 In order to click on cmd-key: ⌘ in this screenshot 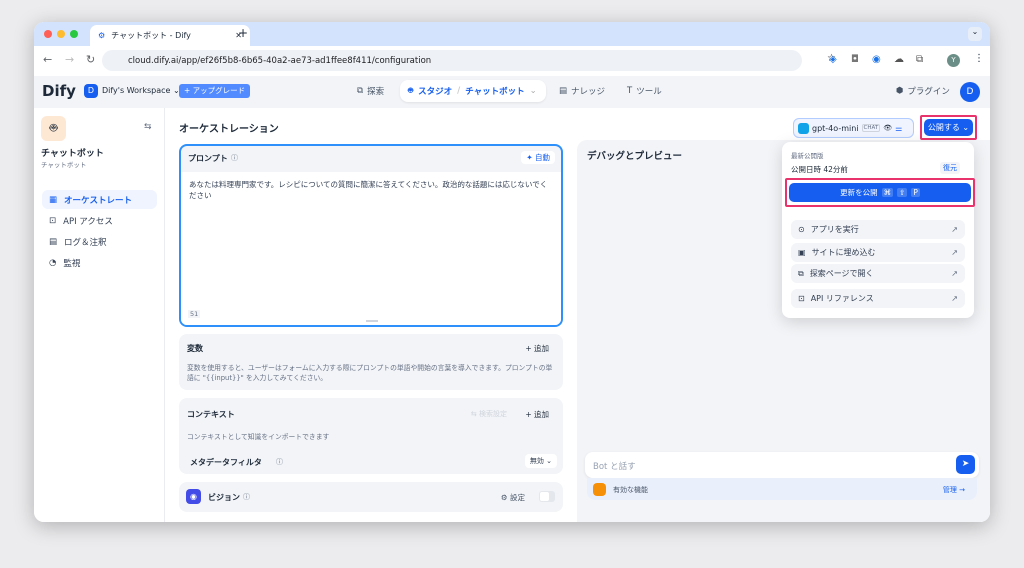, I will do `click(887, 192)`.